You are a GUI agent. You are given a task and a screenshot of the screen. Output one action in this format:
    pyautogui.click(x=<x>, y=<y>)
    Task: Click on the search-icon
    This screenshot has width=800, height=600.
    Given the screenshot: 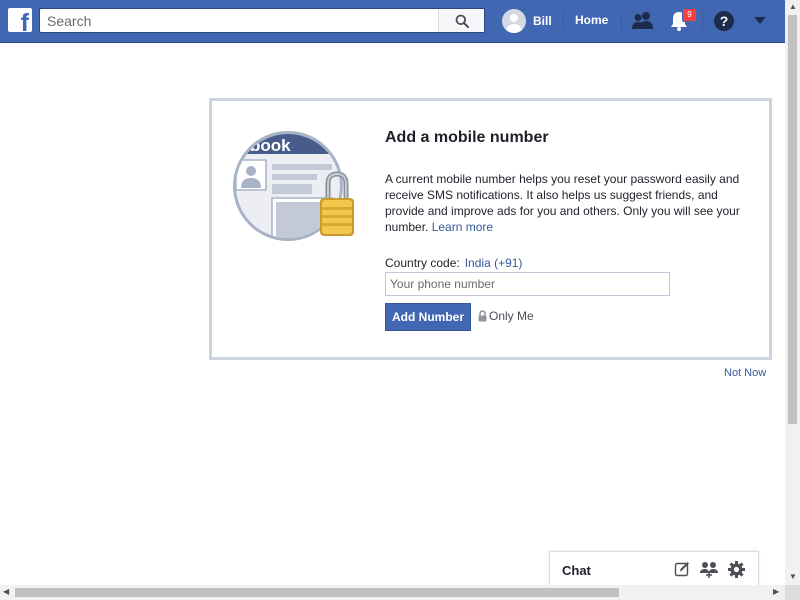 What is the action you would take?
    pyautogui.click(x=462, y=21)
    